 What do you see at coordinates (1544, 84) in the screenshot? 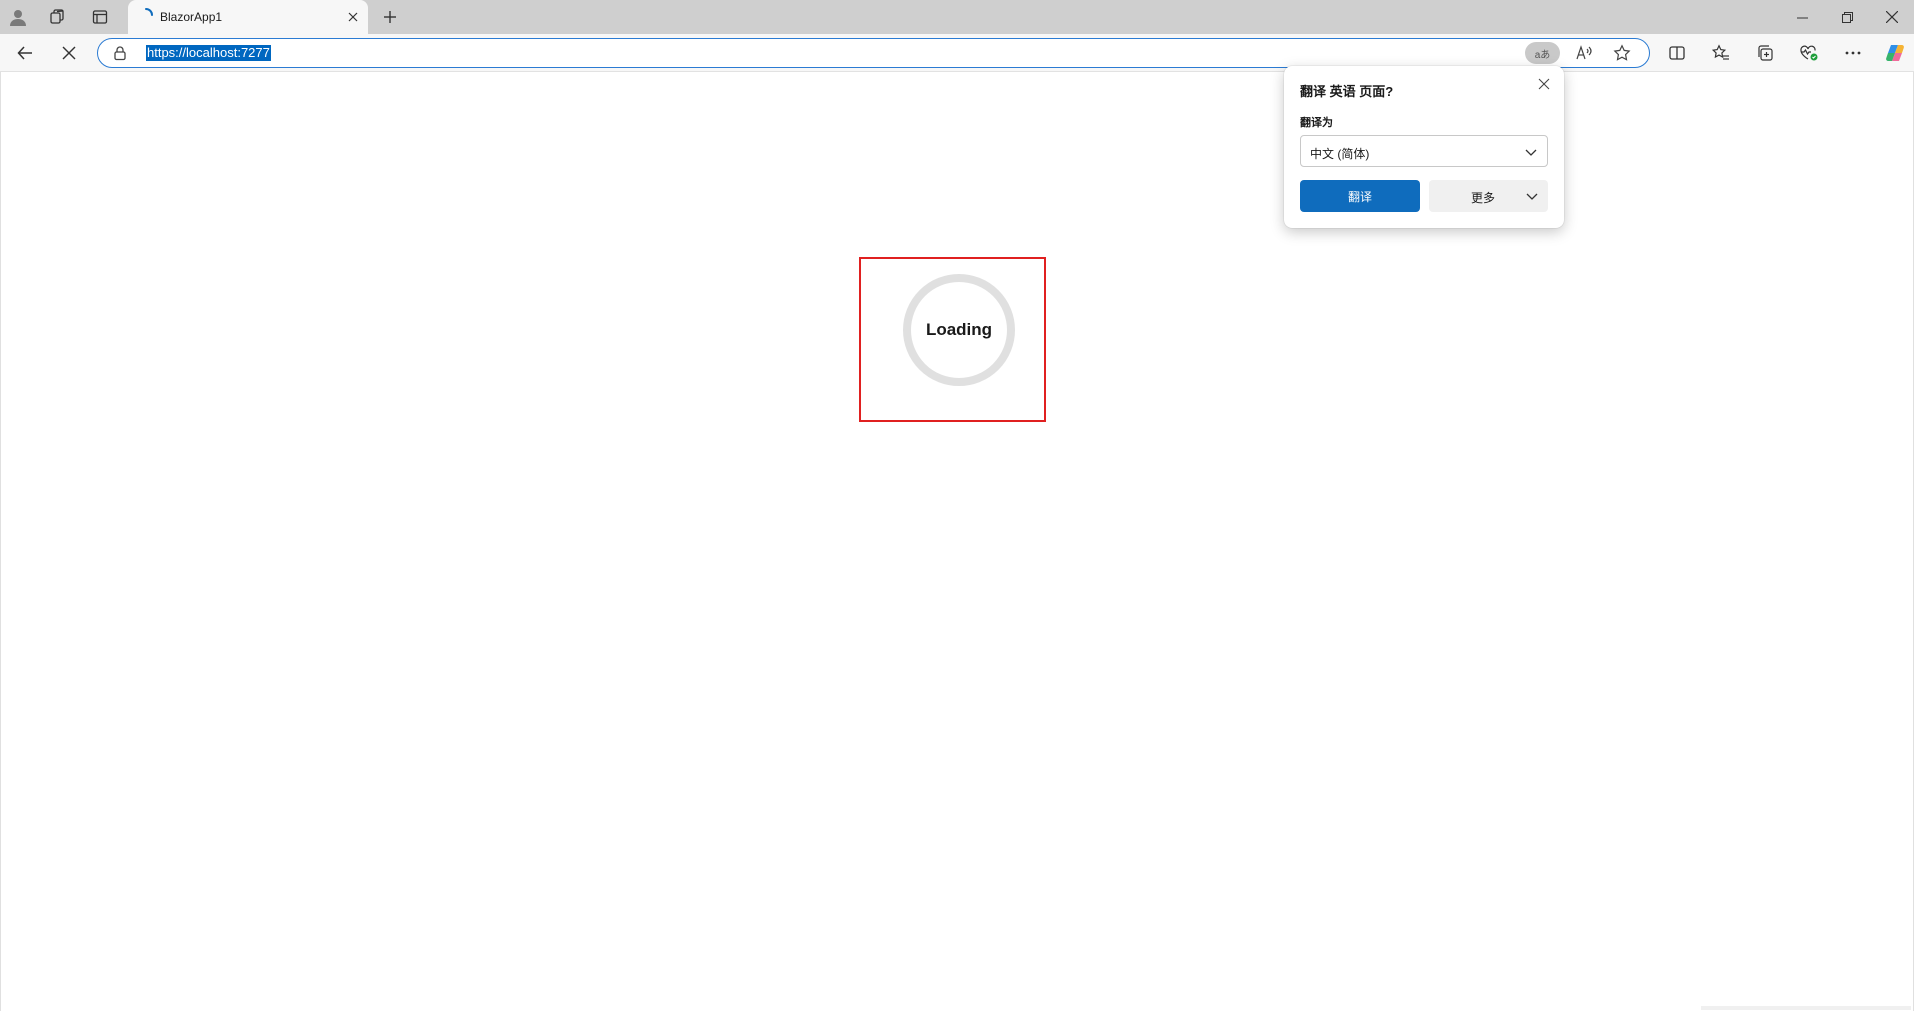
I see `close-icon` at bounding box center [1544, 84].